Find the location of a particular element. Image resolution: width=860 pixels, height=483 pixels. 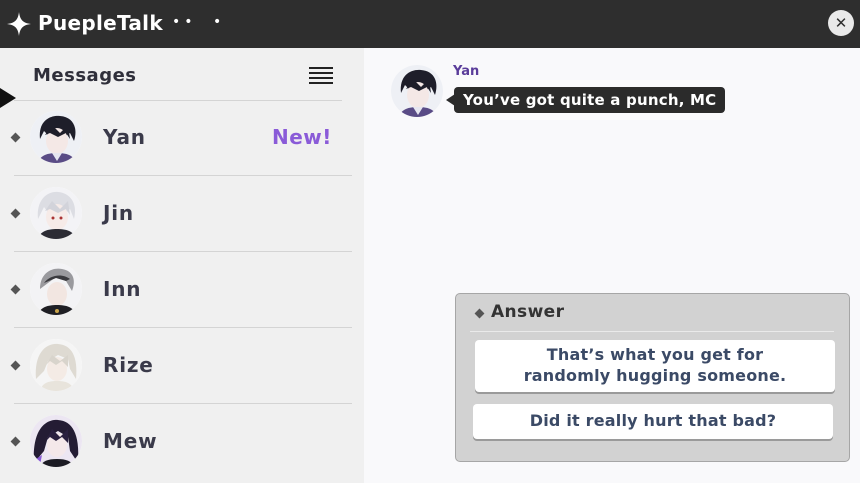

sparkle-icon is located at coordinates (19, 24).